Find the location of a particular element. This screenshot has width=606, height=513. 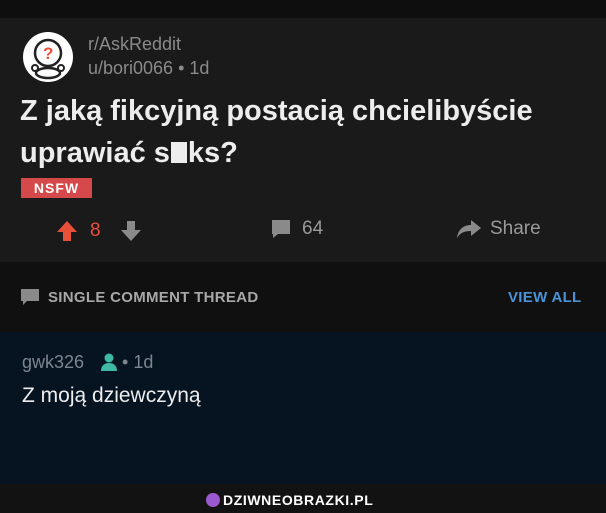

vote-score: 8 is located at coordinates (95, 230).